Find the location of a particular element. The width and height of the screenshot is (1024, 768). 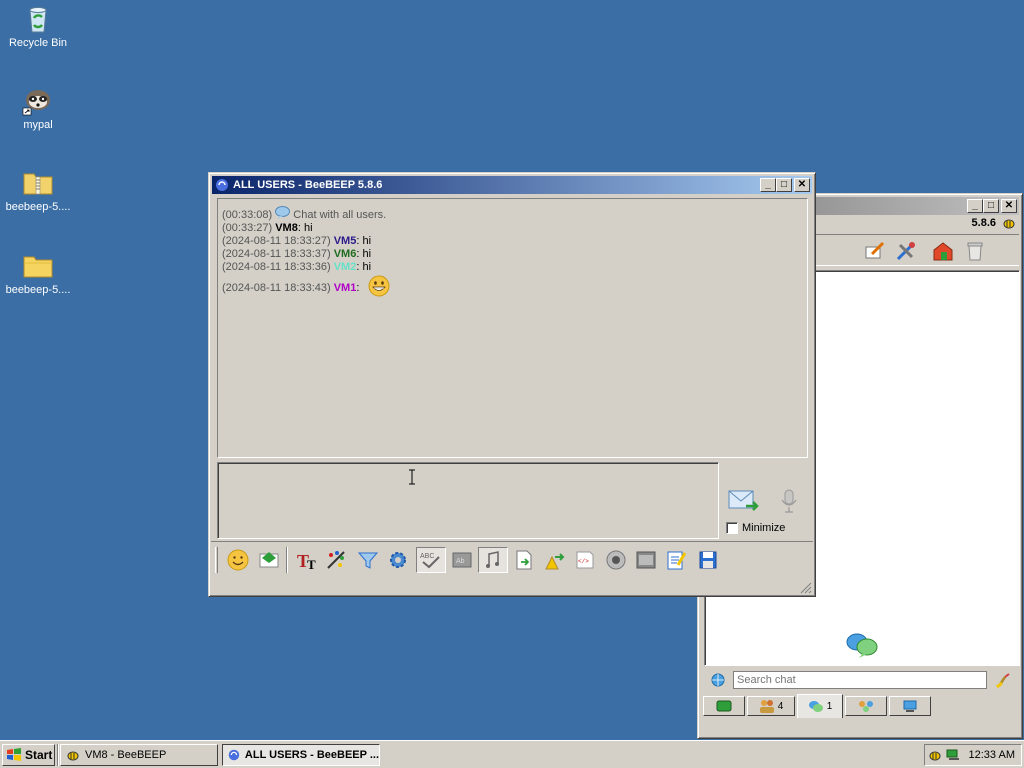

music-note-icon is located at coordinates (492, 559).